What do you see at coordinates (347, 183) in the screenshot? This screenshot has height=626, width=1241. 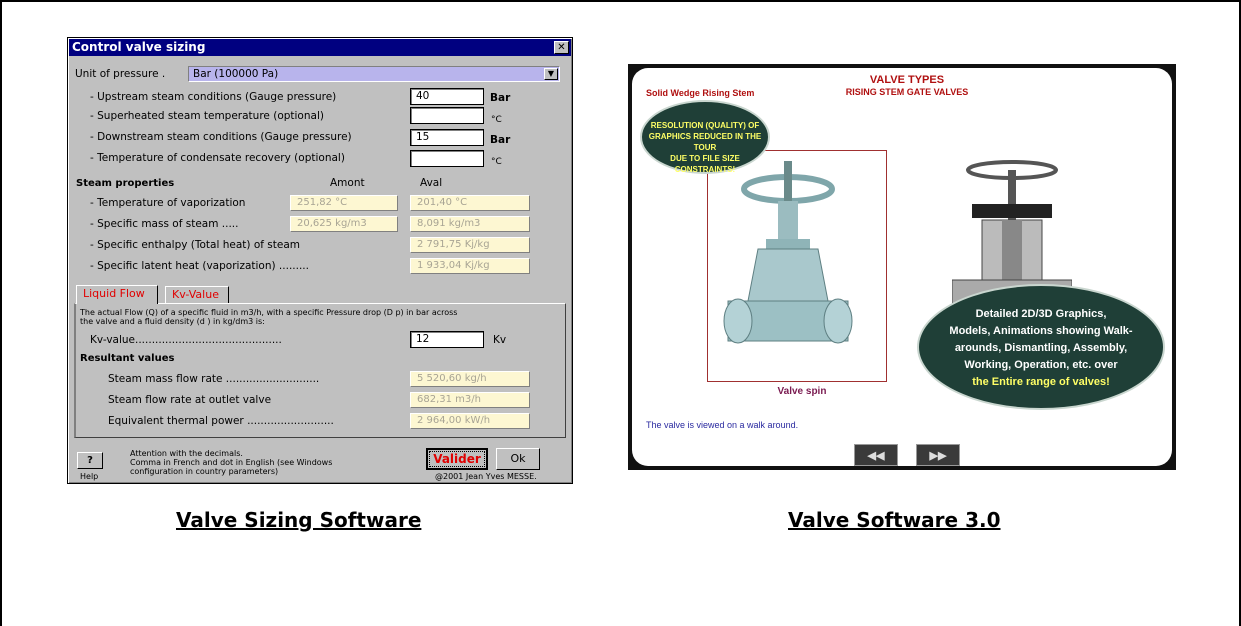 I see `amont-column-header: Amont` at bounding box center [347, 183].